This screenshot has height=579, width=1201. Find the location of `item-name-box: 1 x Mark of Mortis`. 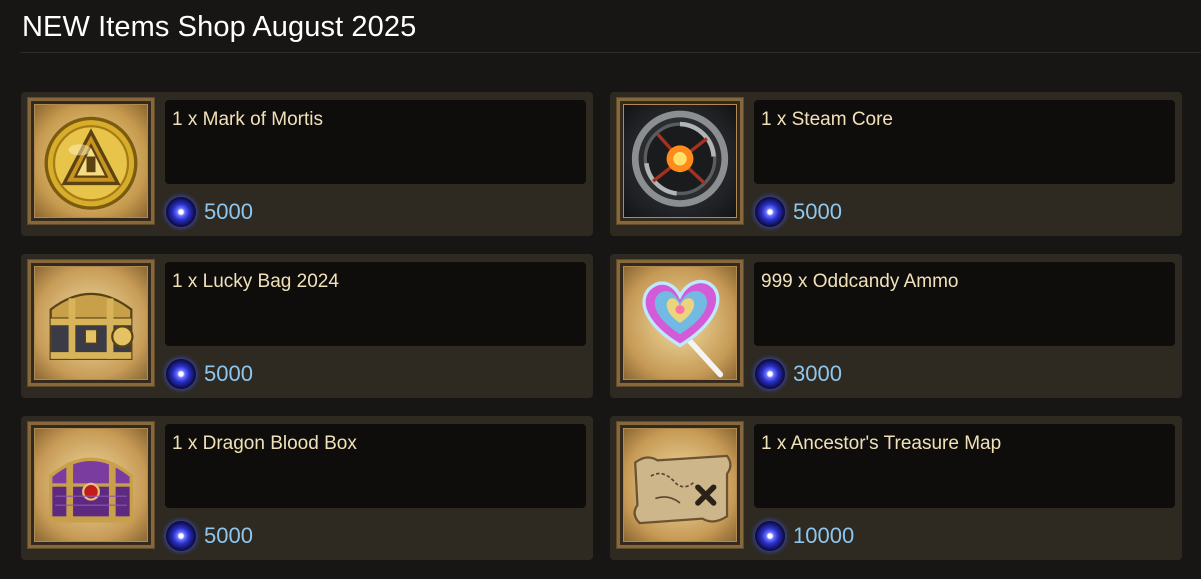

item-name-box: 1 x Mark of Mortis is located at coordinates (375, 142).